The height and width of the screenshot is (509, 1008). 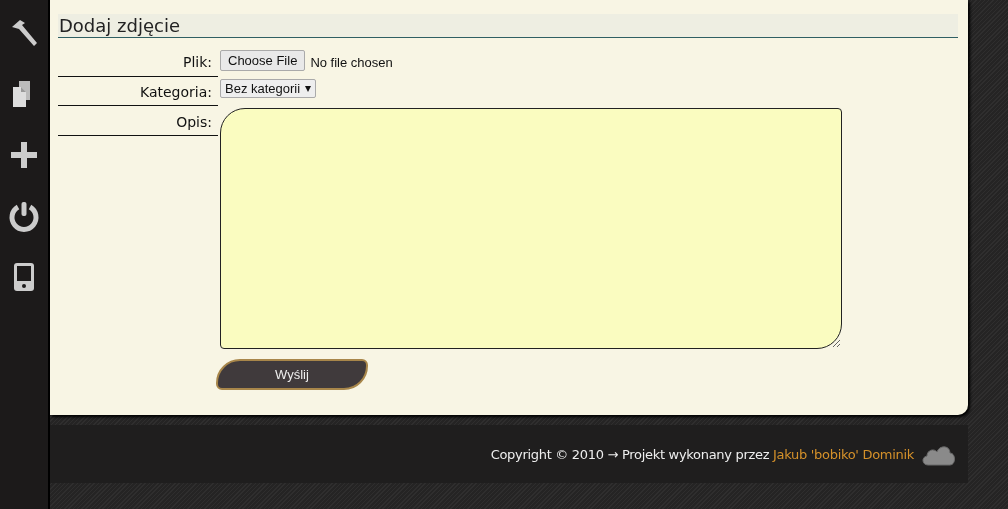 I want to click on category-dropdown: Bez kategorii, so click(x=268, y=88).